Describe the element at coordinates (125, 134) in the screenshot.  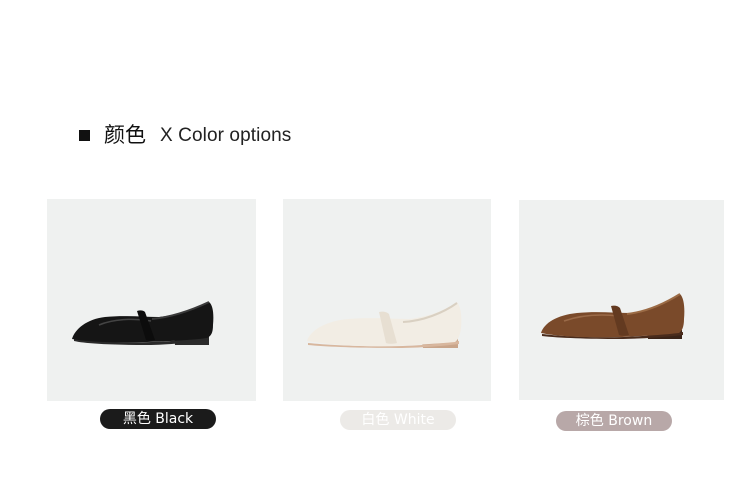
I see `section-title-cn: 颜色` at that location.